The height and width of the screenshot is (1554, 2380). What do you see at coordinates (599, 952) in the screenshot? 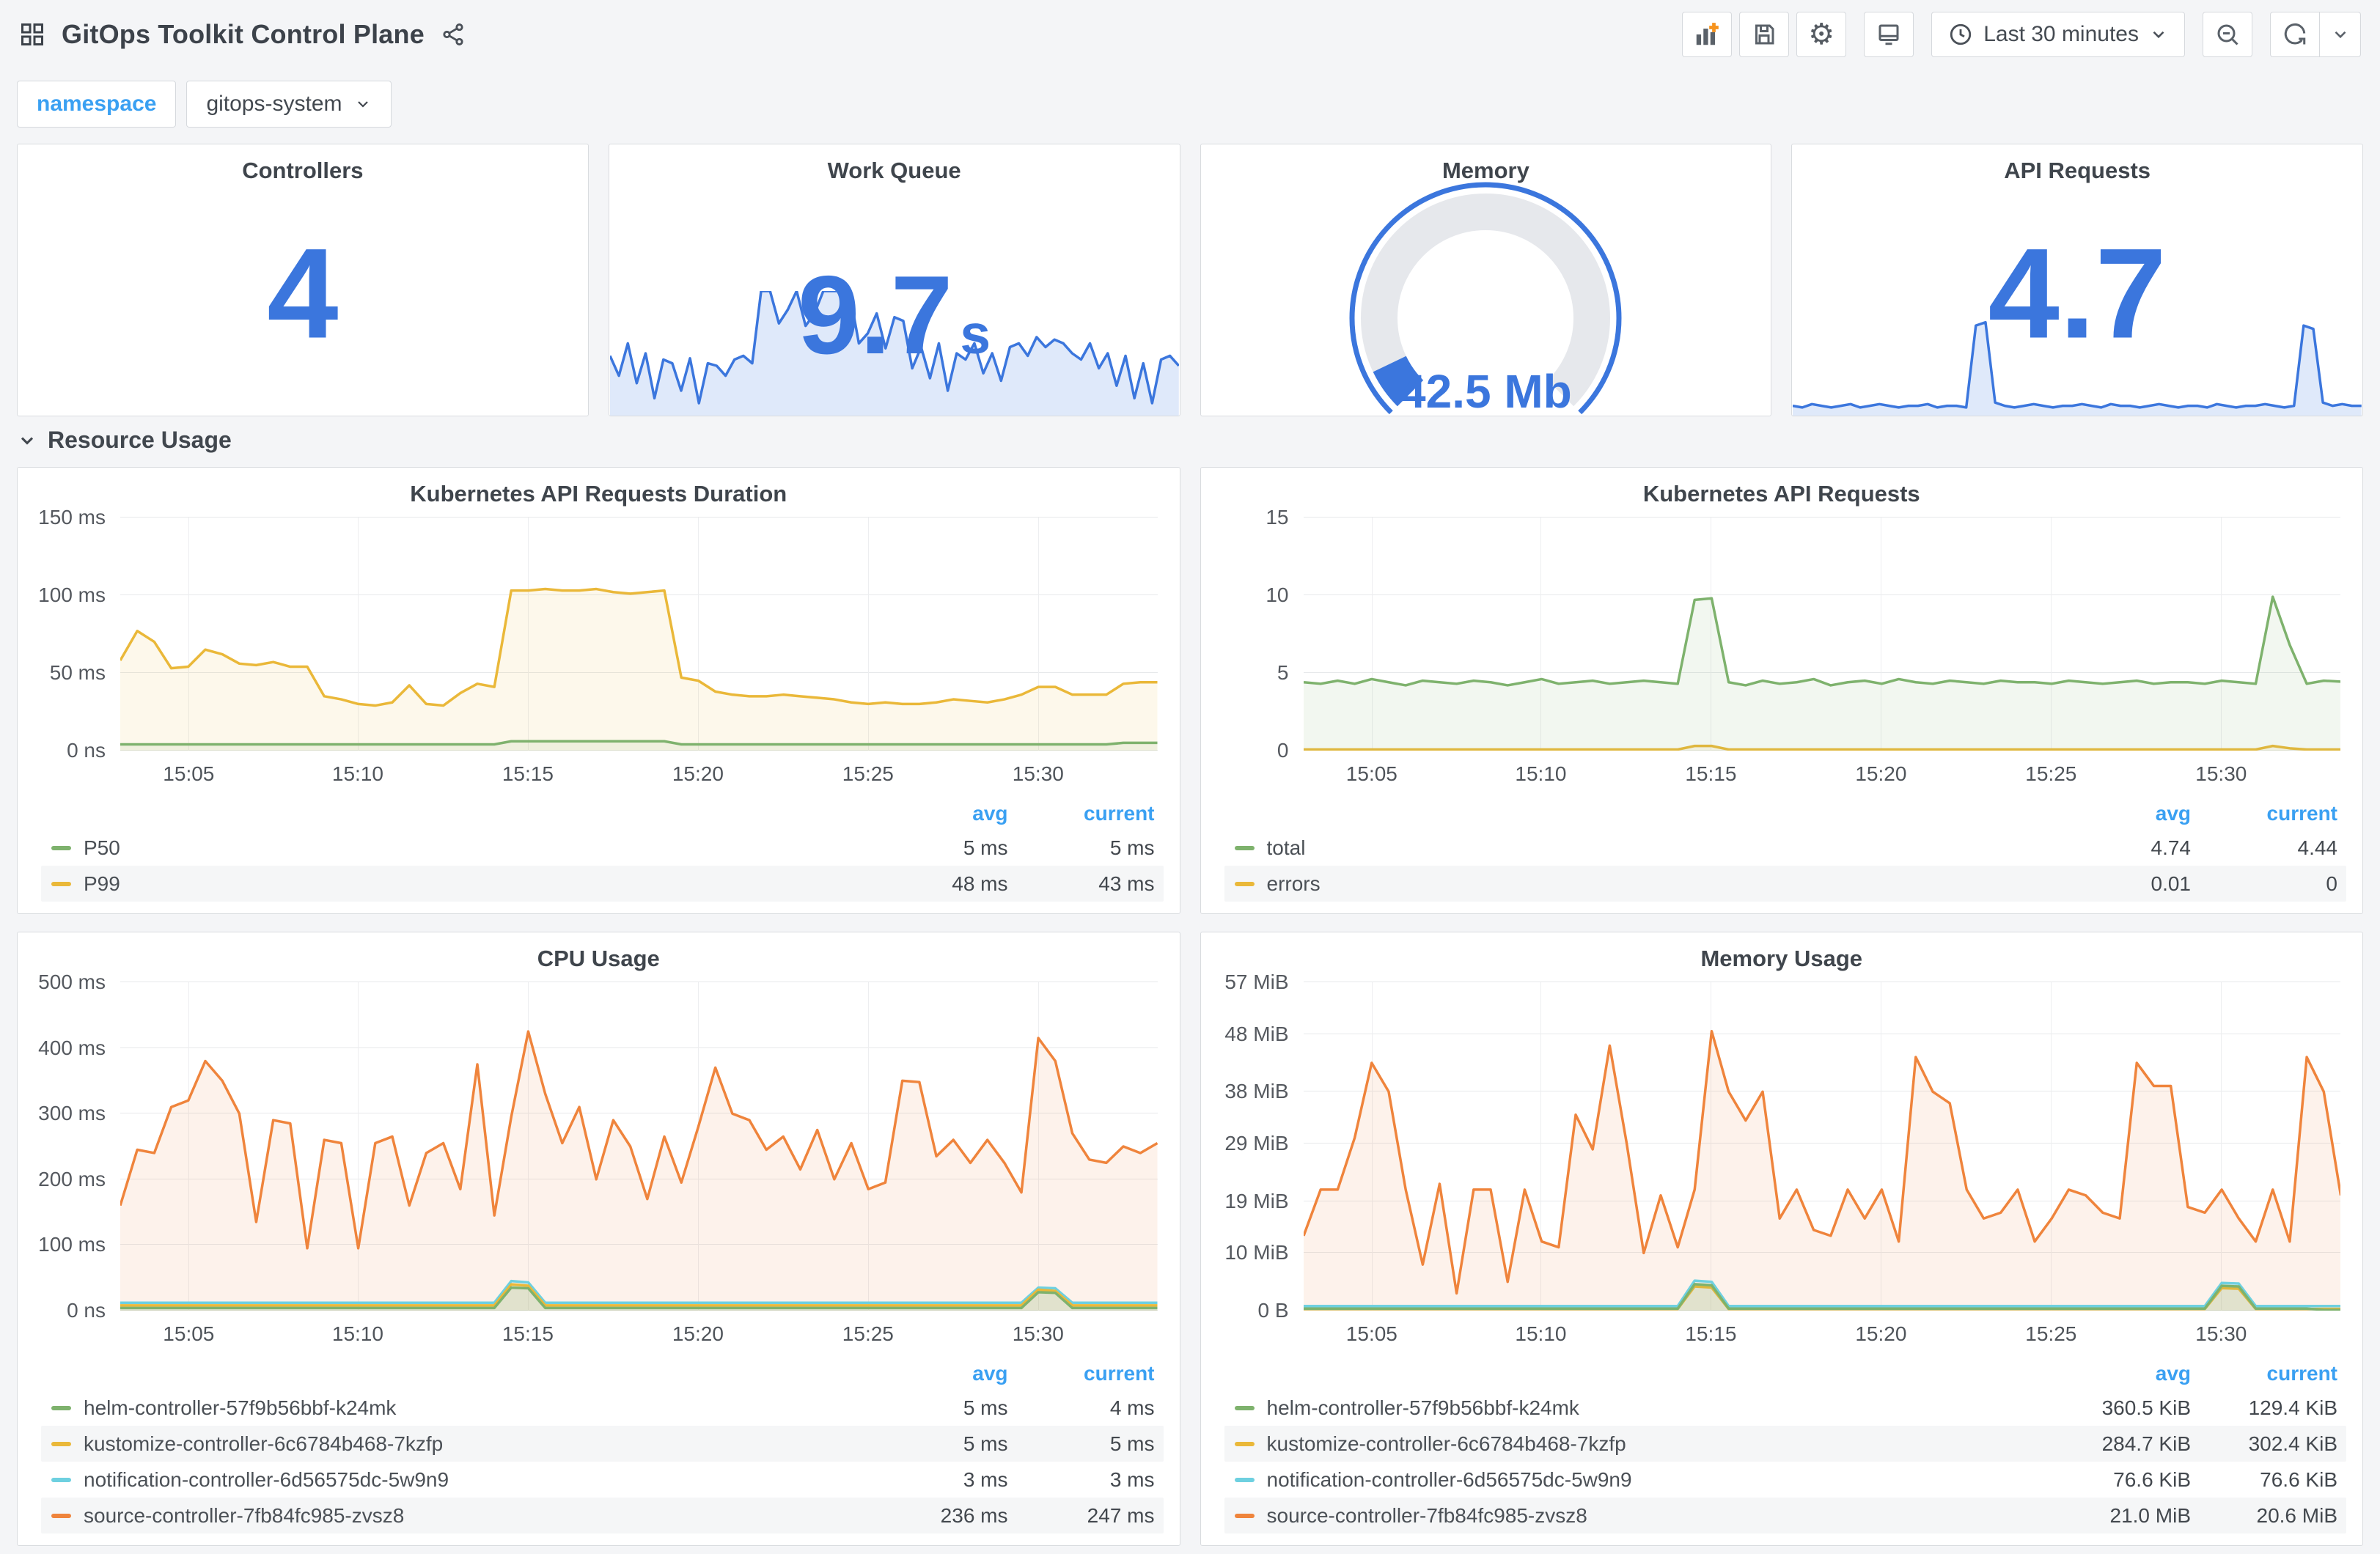
I see `panel-title: CPU Usage` at bounding box center [599, 952].